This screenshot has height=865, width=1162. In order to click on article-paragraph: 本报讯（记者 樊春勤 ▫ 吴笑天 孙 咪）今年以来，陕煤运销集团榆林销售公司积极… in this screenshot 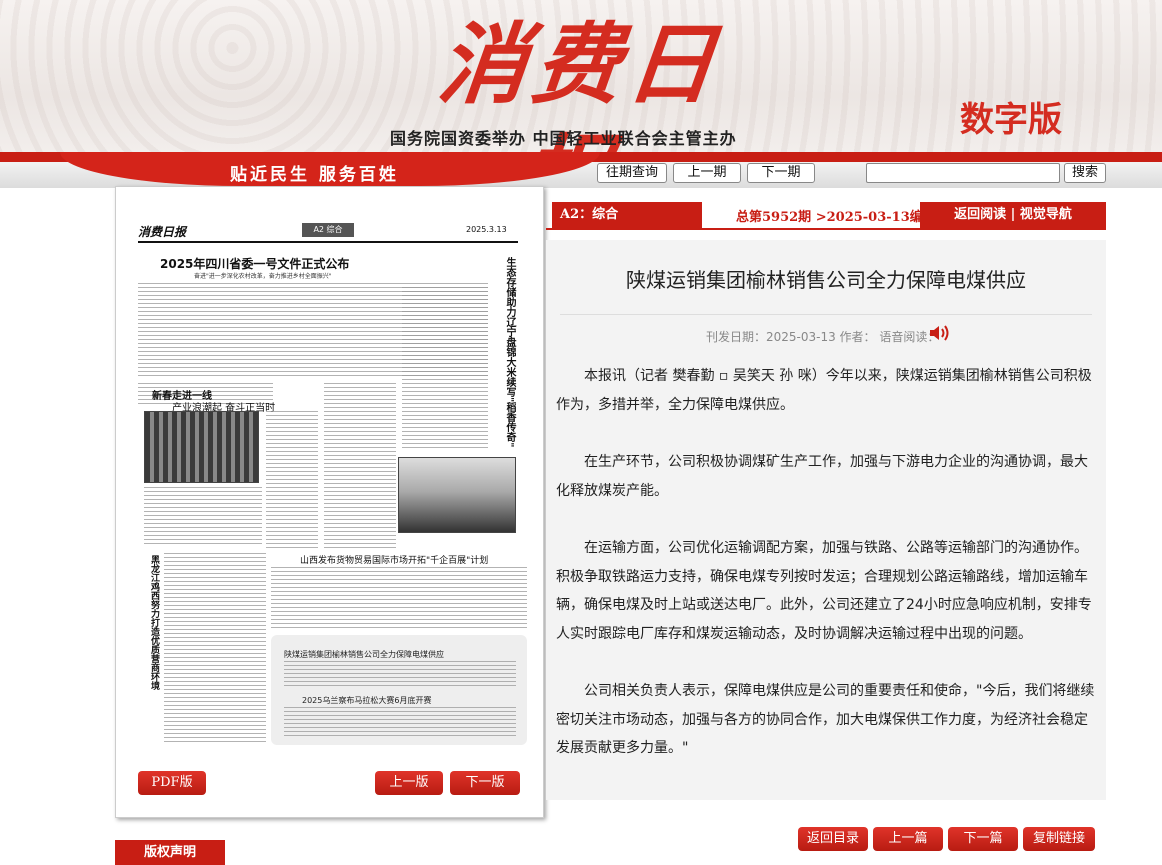, I will do `click(824, 390)`.